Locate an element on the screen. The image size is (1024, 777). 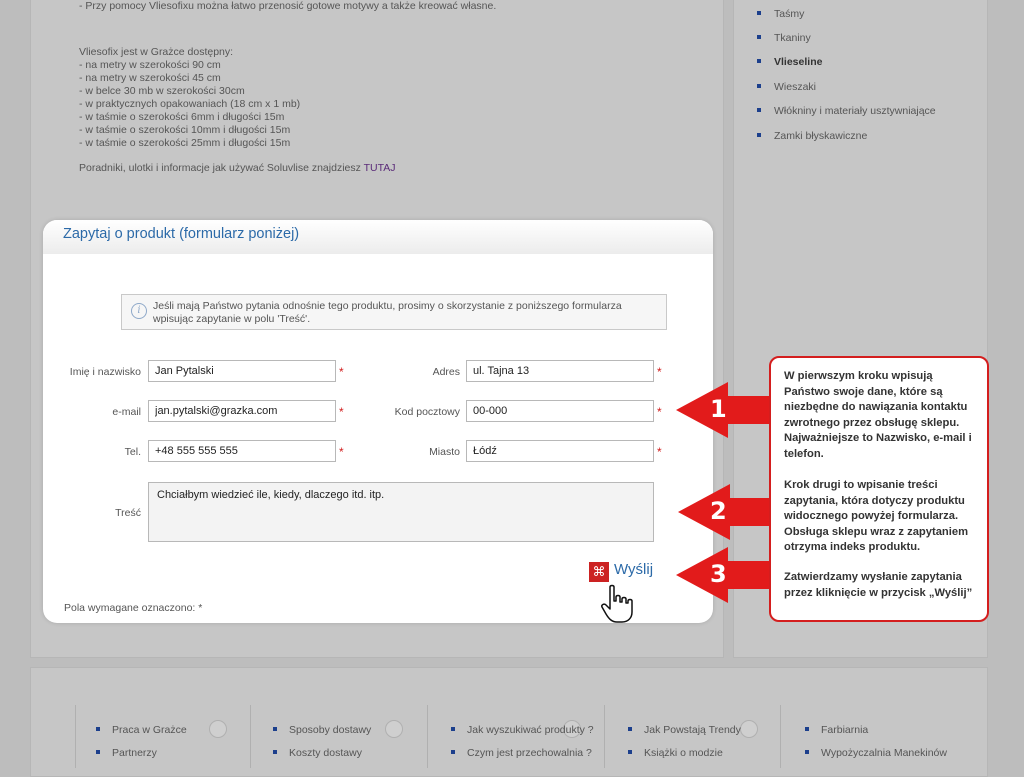
send-icon: ⌘ is located at coordinates (599, 572).